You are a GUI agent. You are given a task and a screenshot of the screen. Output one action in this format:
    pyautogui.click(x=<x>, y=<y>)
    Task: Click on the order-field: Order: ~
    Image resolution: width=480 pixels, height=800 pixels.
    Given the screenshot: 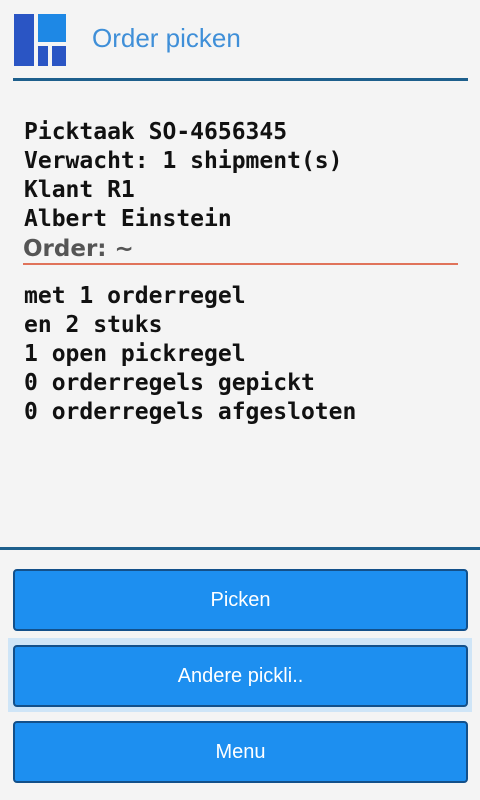 What is the action you would take?
    pyautogui.click(x=240, y=250)
    